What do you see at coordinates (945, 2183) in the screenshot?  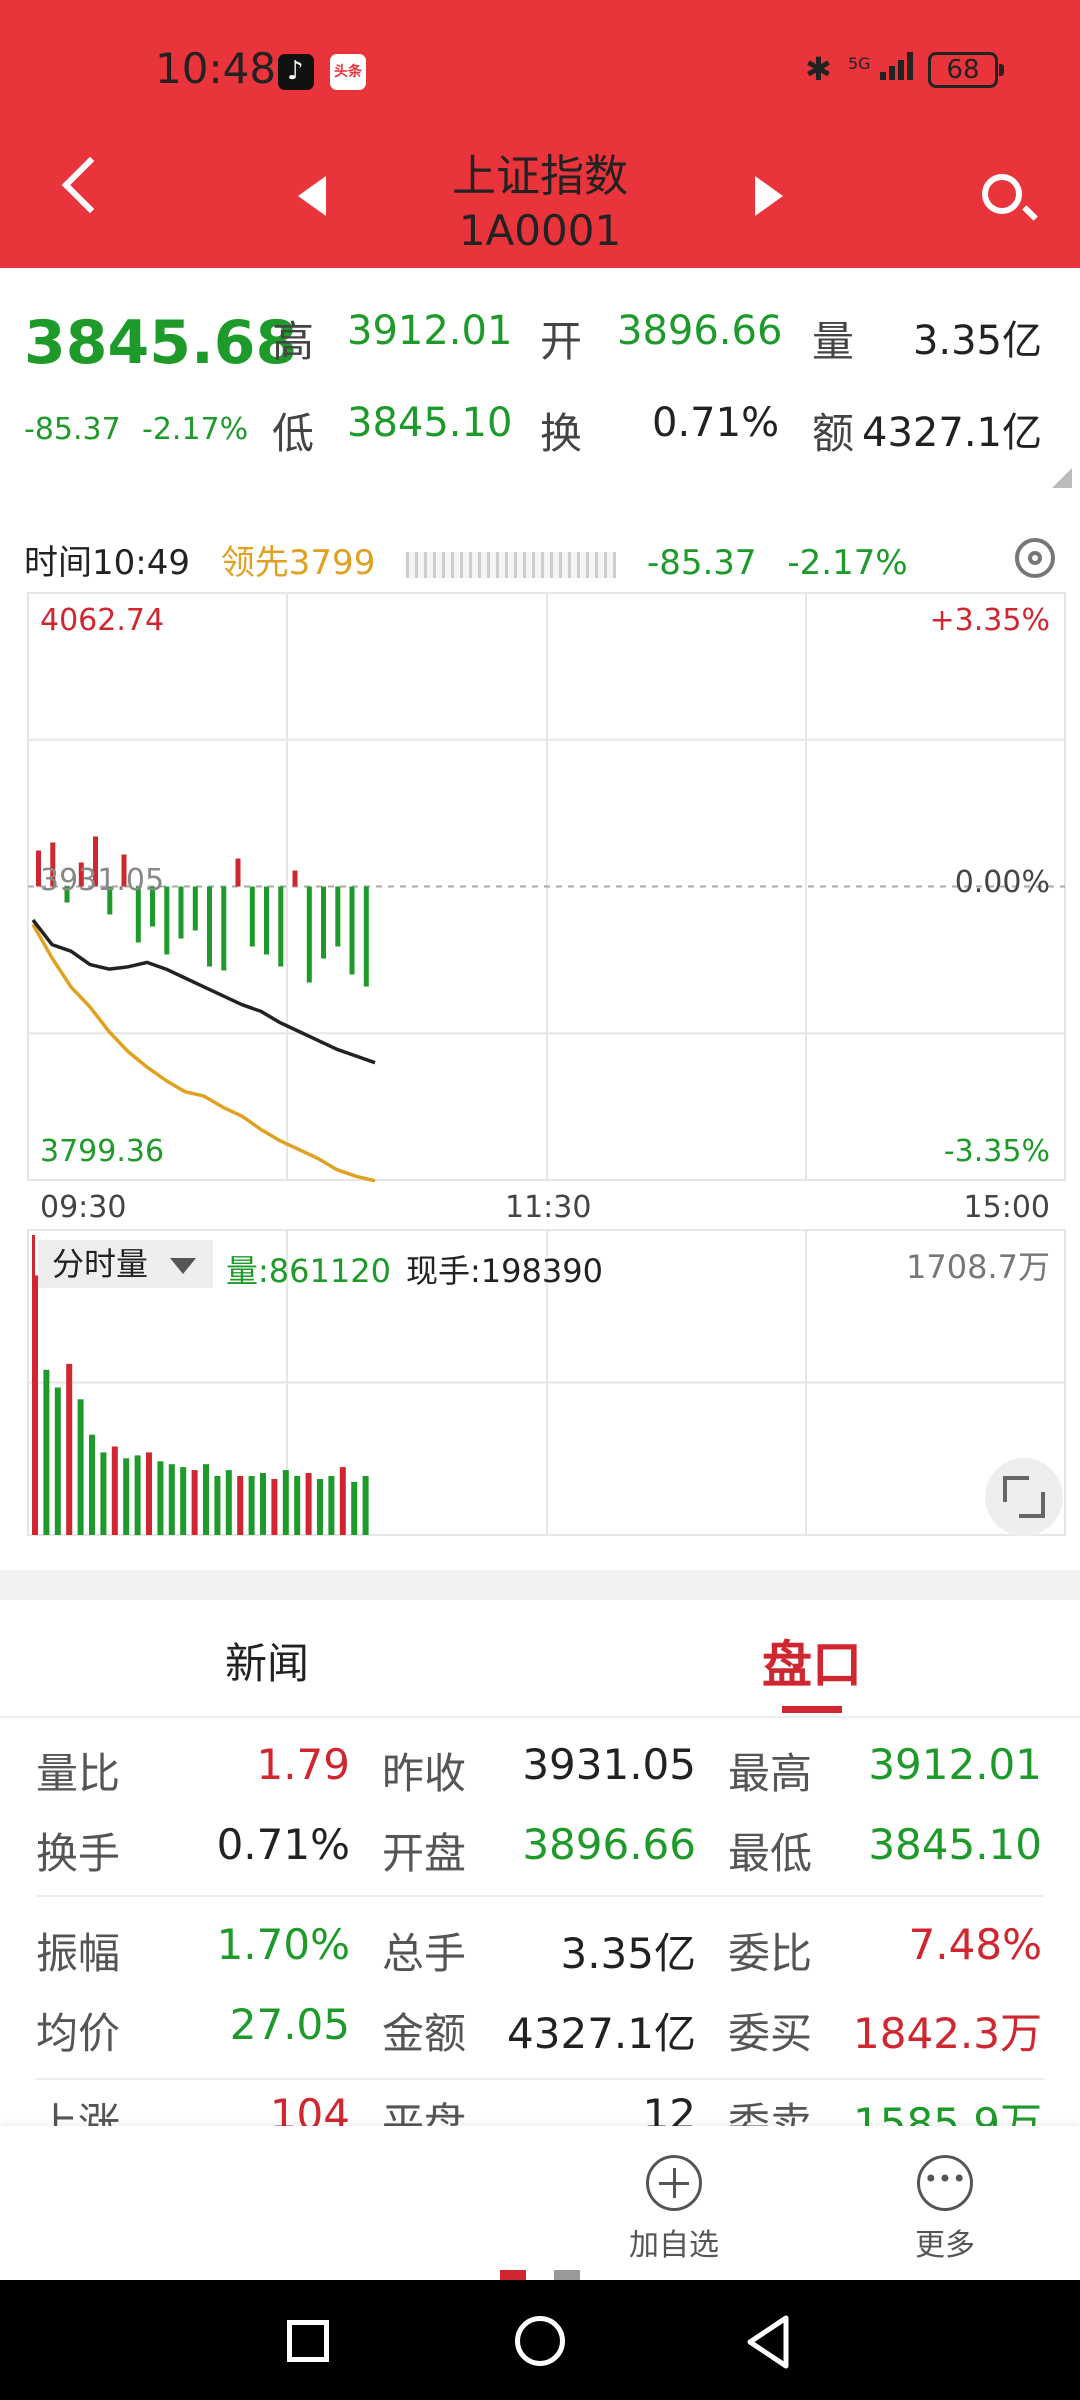 I see `more-icon: •••` at bounding box center [945, 2183].